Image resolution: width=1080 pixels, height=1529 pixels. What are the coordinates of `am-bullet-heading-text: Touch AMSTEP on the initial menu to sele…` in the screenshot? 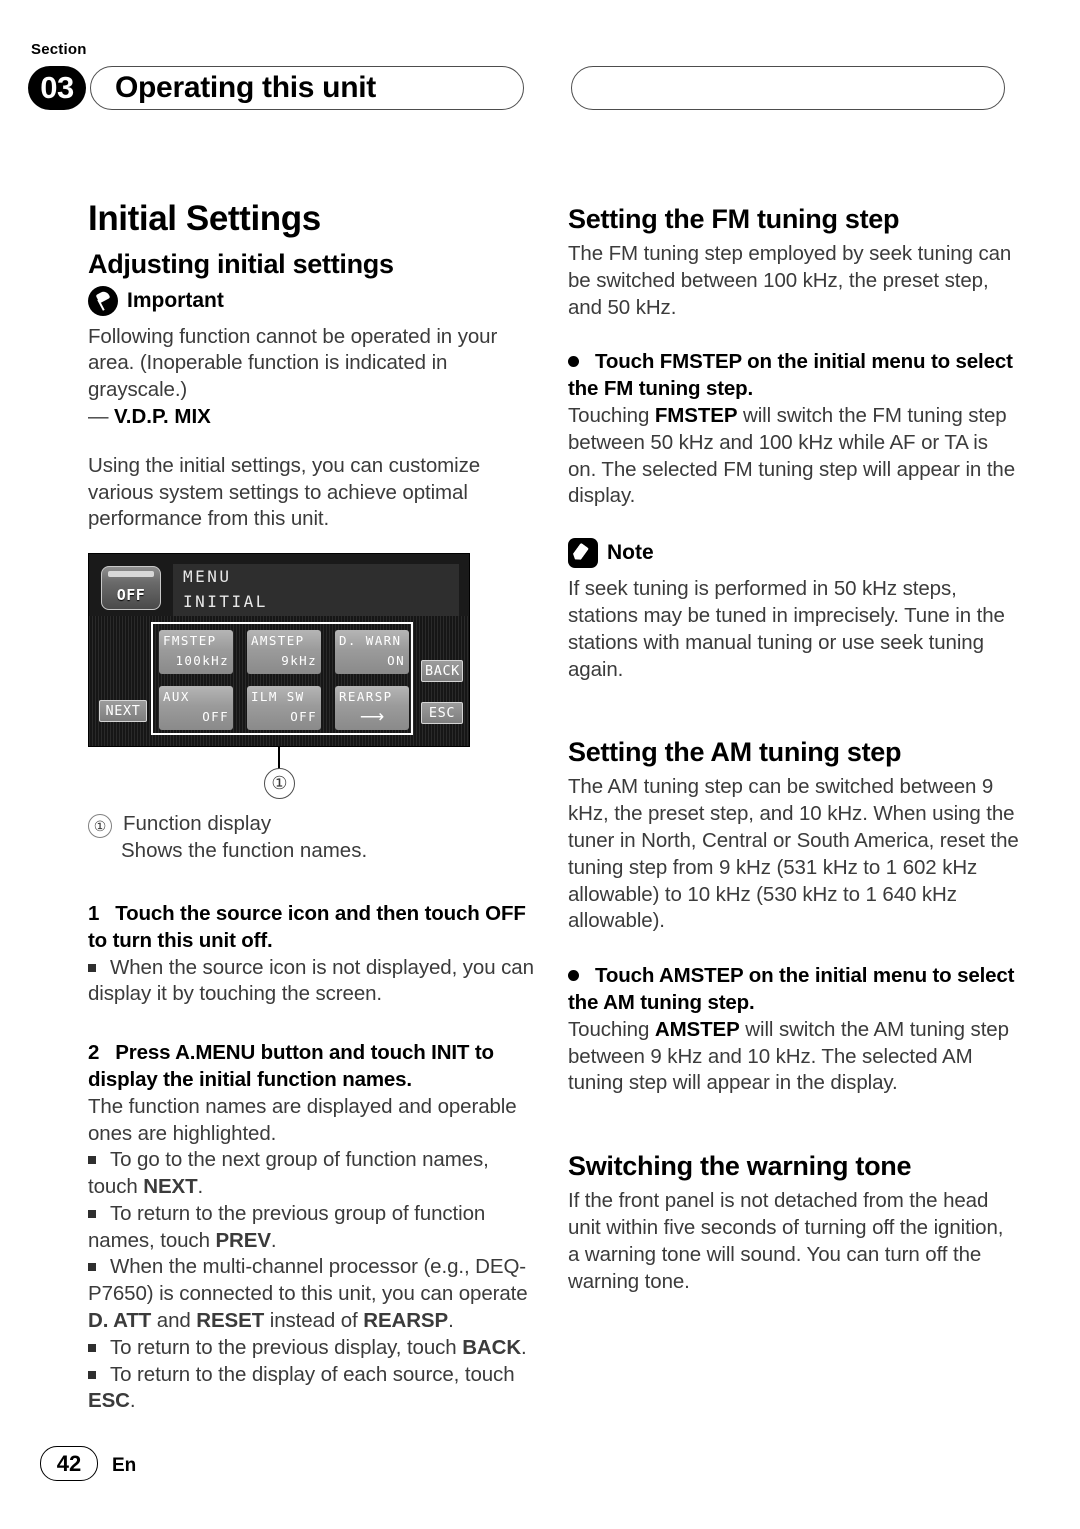 It's located at (791, 989).